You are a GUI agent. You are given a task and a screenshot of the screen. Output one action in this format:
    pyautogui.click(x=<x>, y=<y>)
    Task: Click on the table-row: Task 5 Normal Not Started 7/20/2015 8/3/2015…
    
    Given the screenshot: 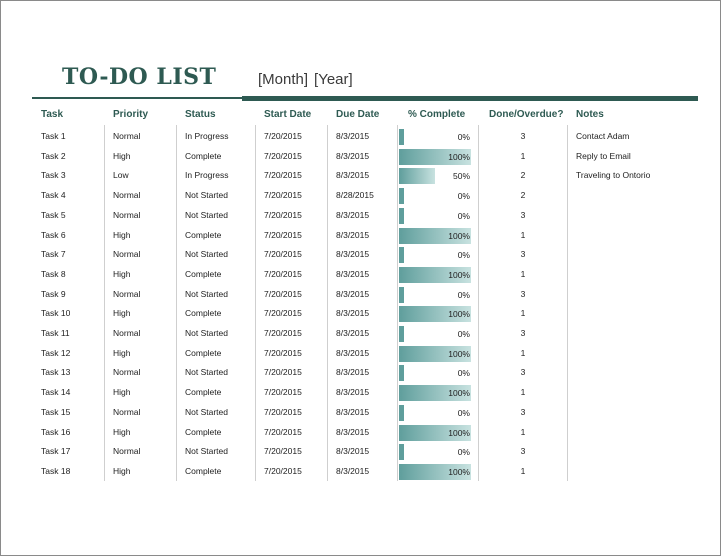 What is the action you would take?
    pyautogui.click(x=360, y=216)
    